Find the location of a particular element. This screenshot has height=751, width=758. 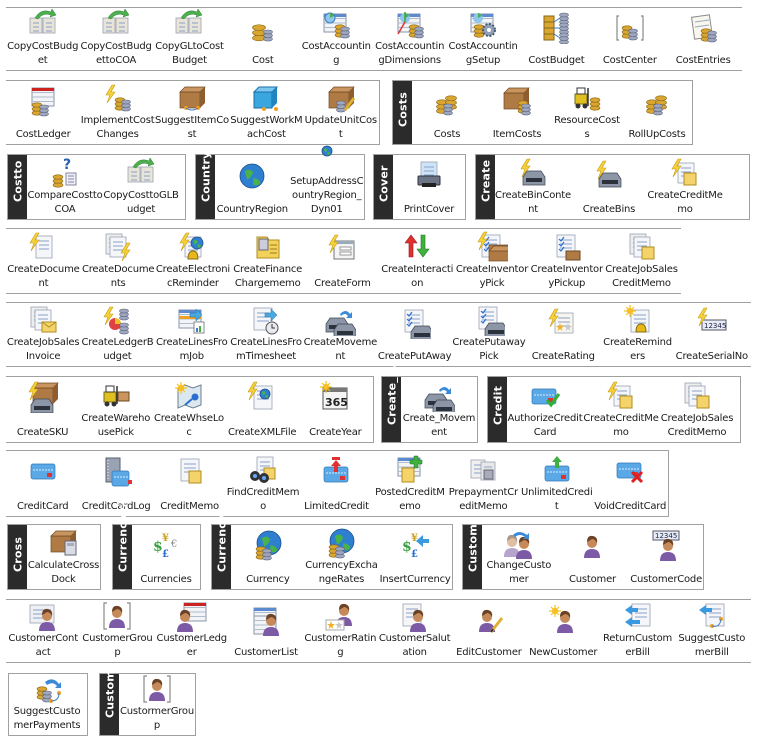

icon-button-createreminders: CreateReminders is located at coordinates (637, 334).